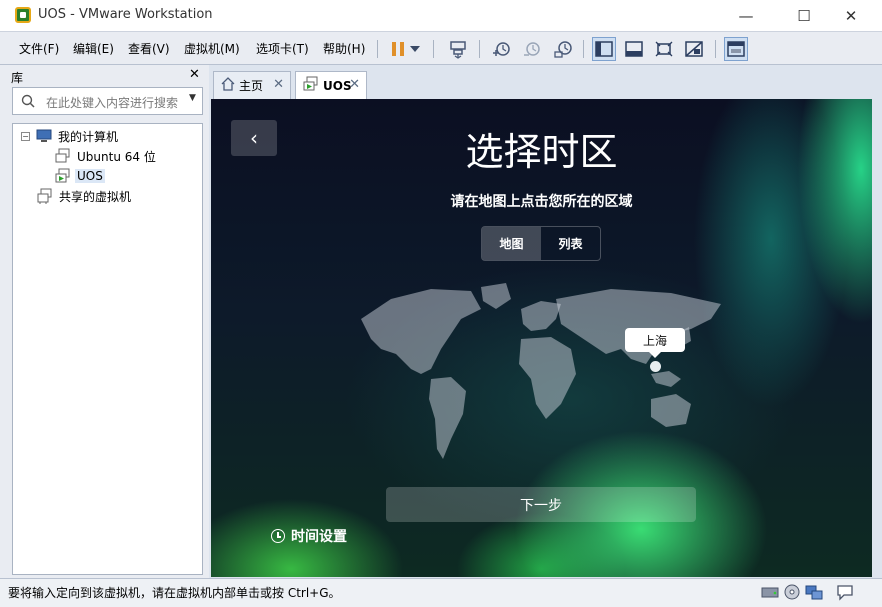 This screenshot has width=882, height=607. I want to click on cd-rom-icon, so click(792, 592).